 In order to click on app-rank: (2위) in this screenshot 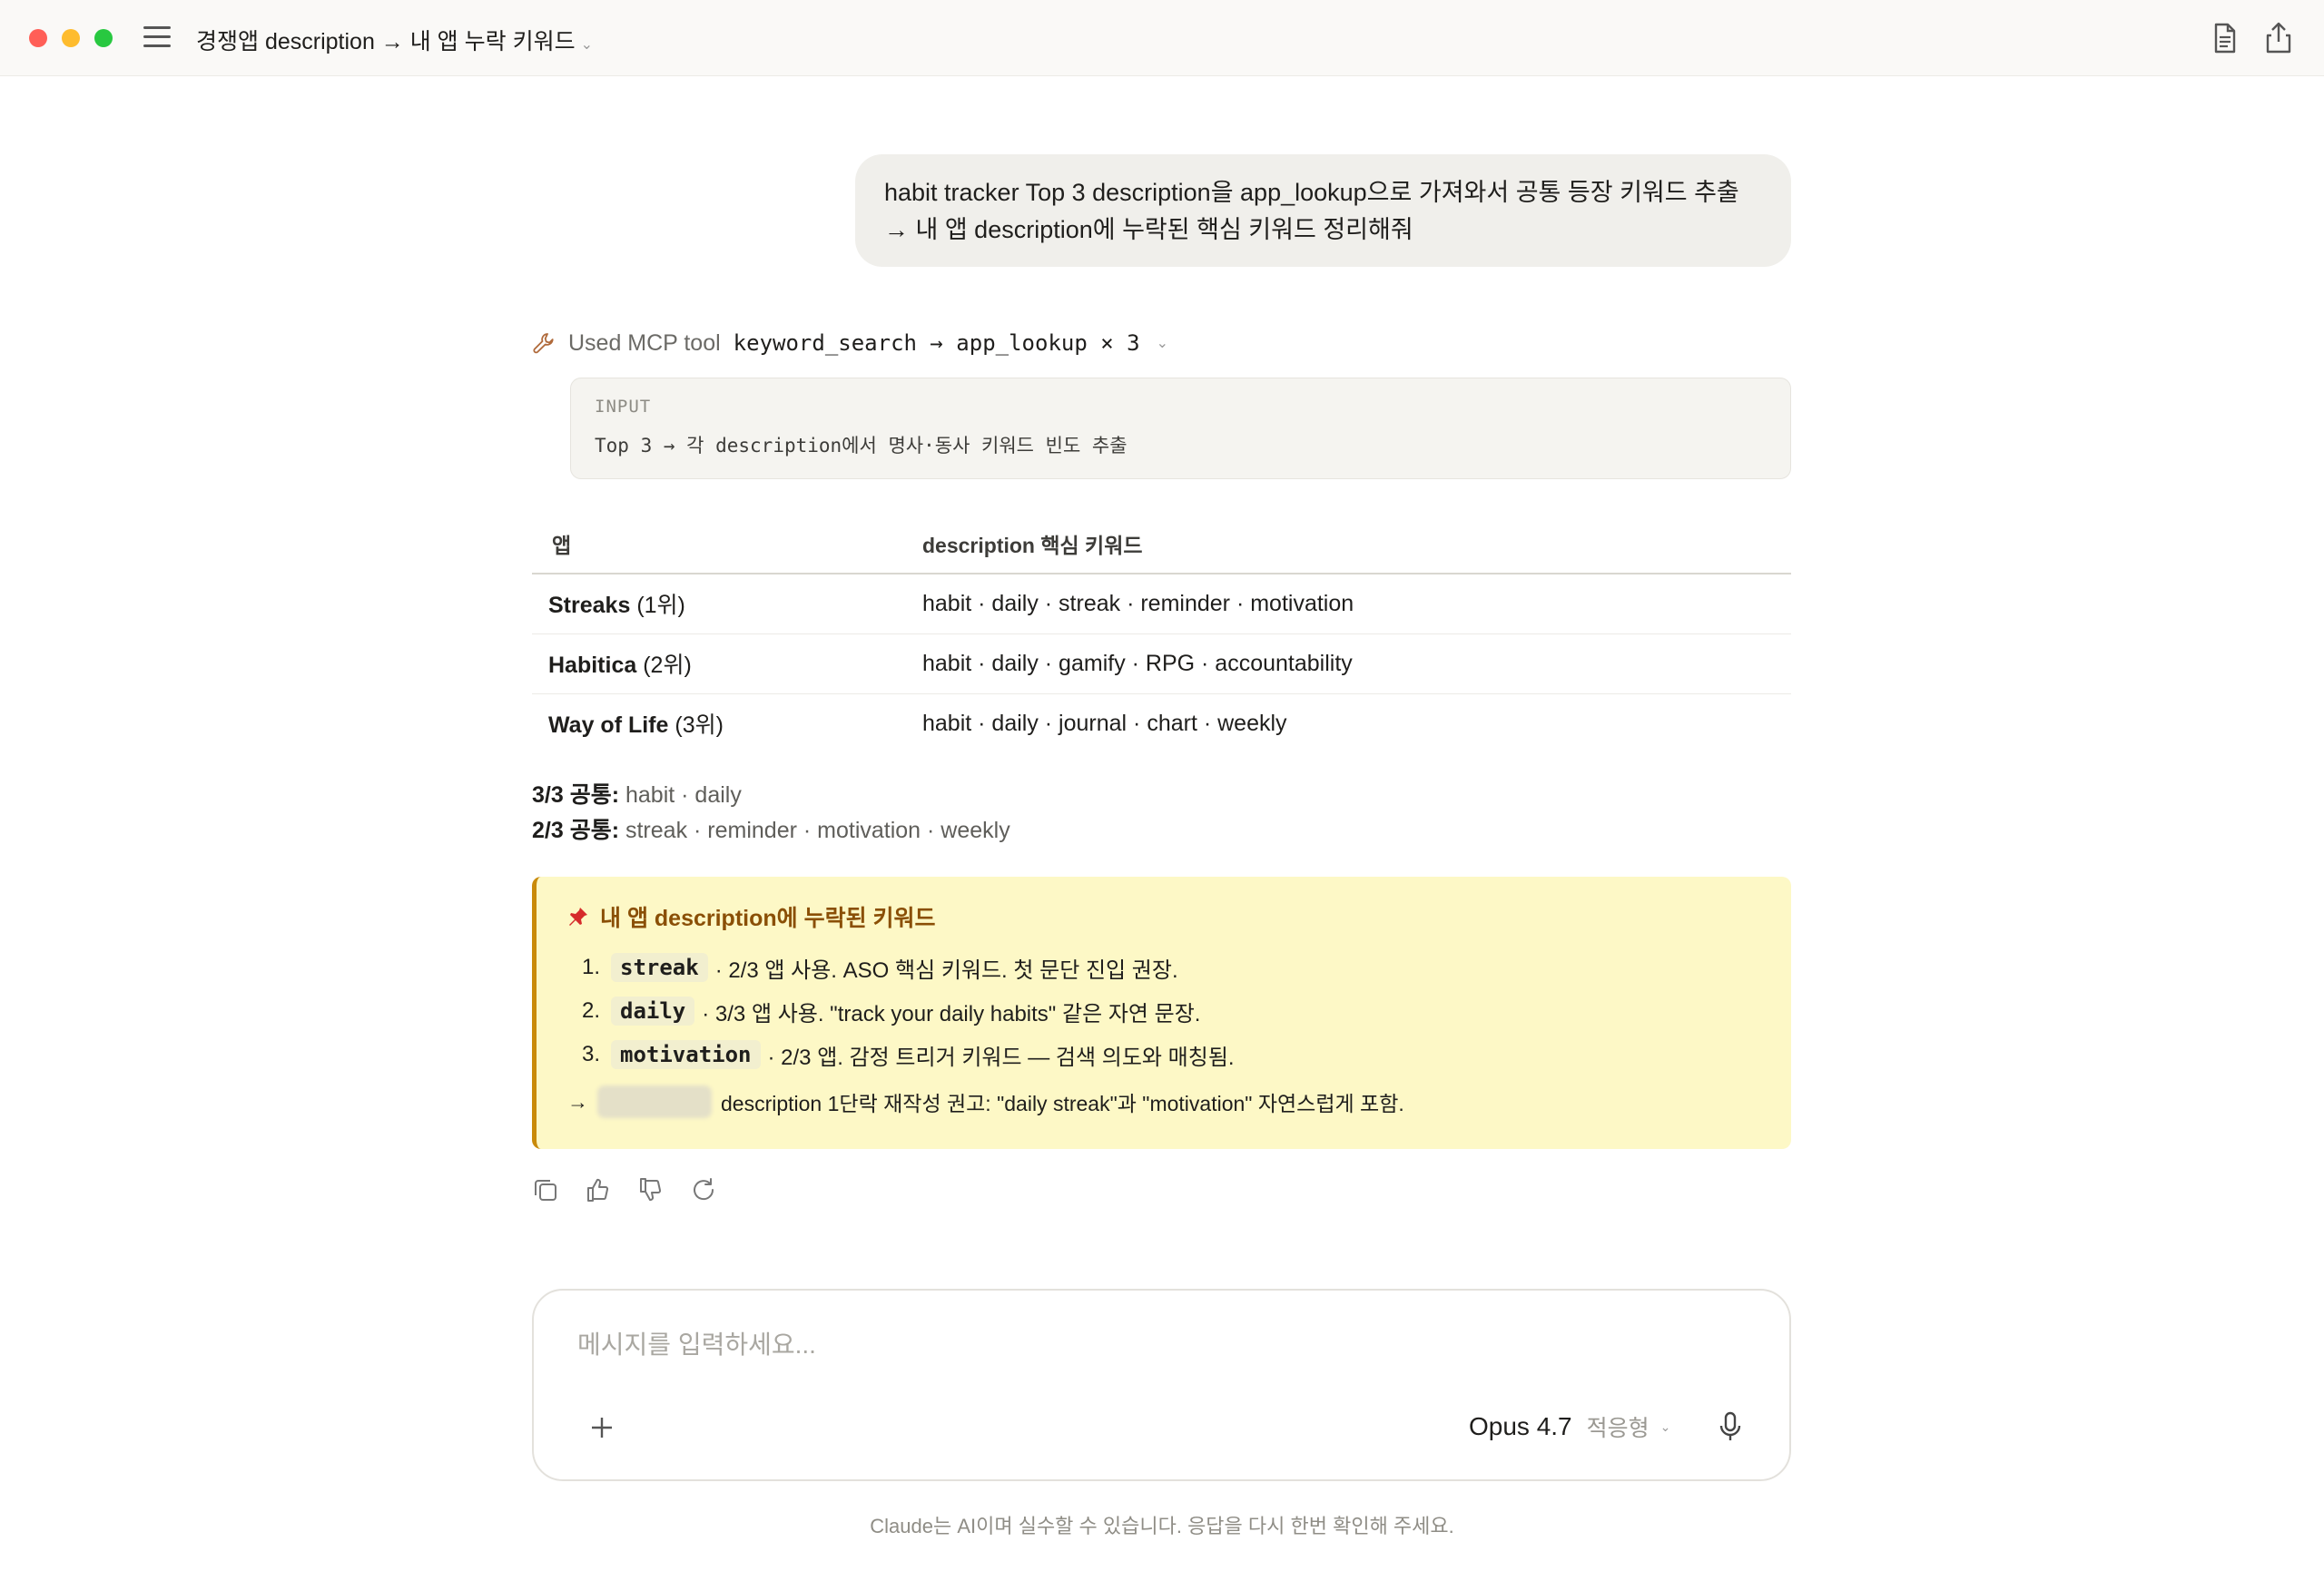, I will do `click(667, 665)`.